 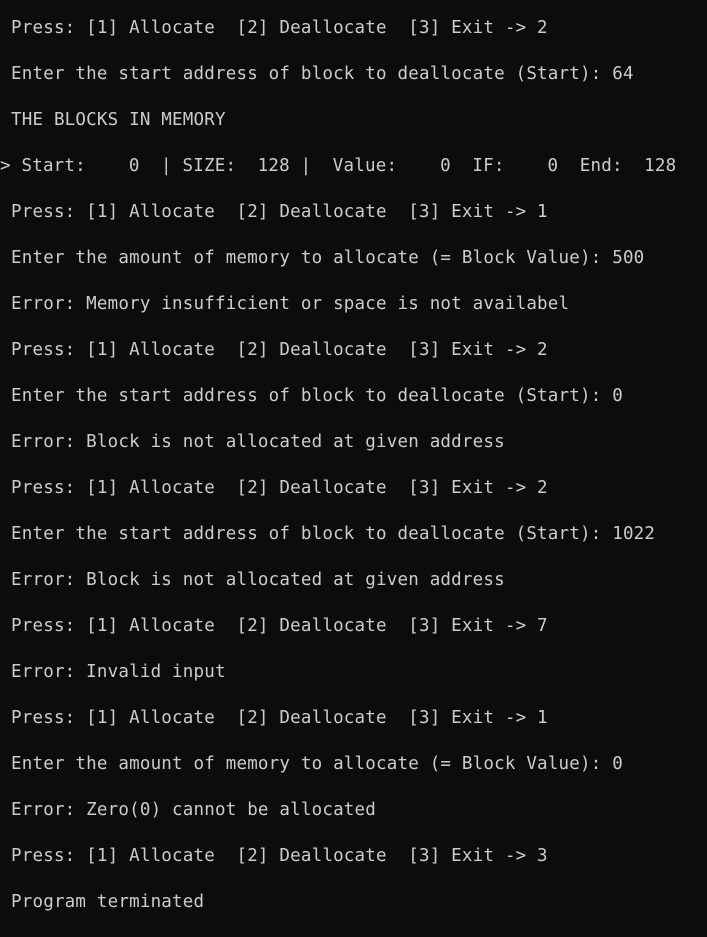 I want to click on error-line: Error: Zero(0) cannot be allocated, so click(x=194, y=810).